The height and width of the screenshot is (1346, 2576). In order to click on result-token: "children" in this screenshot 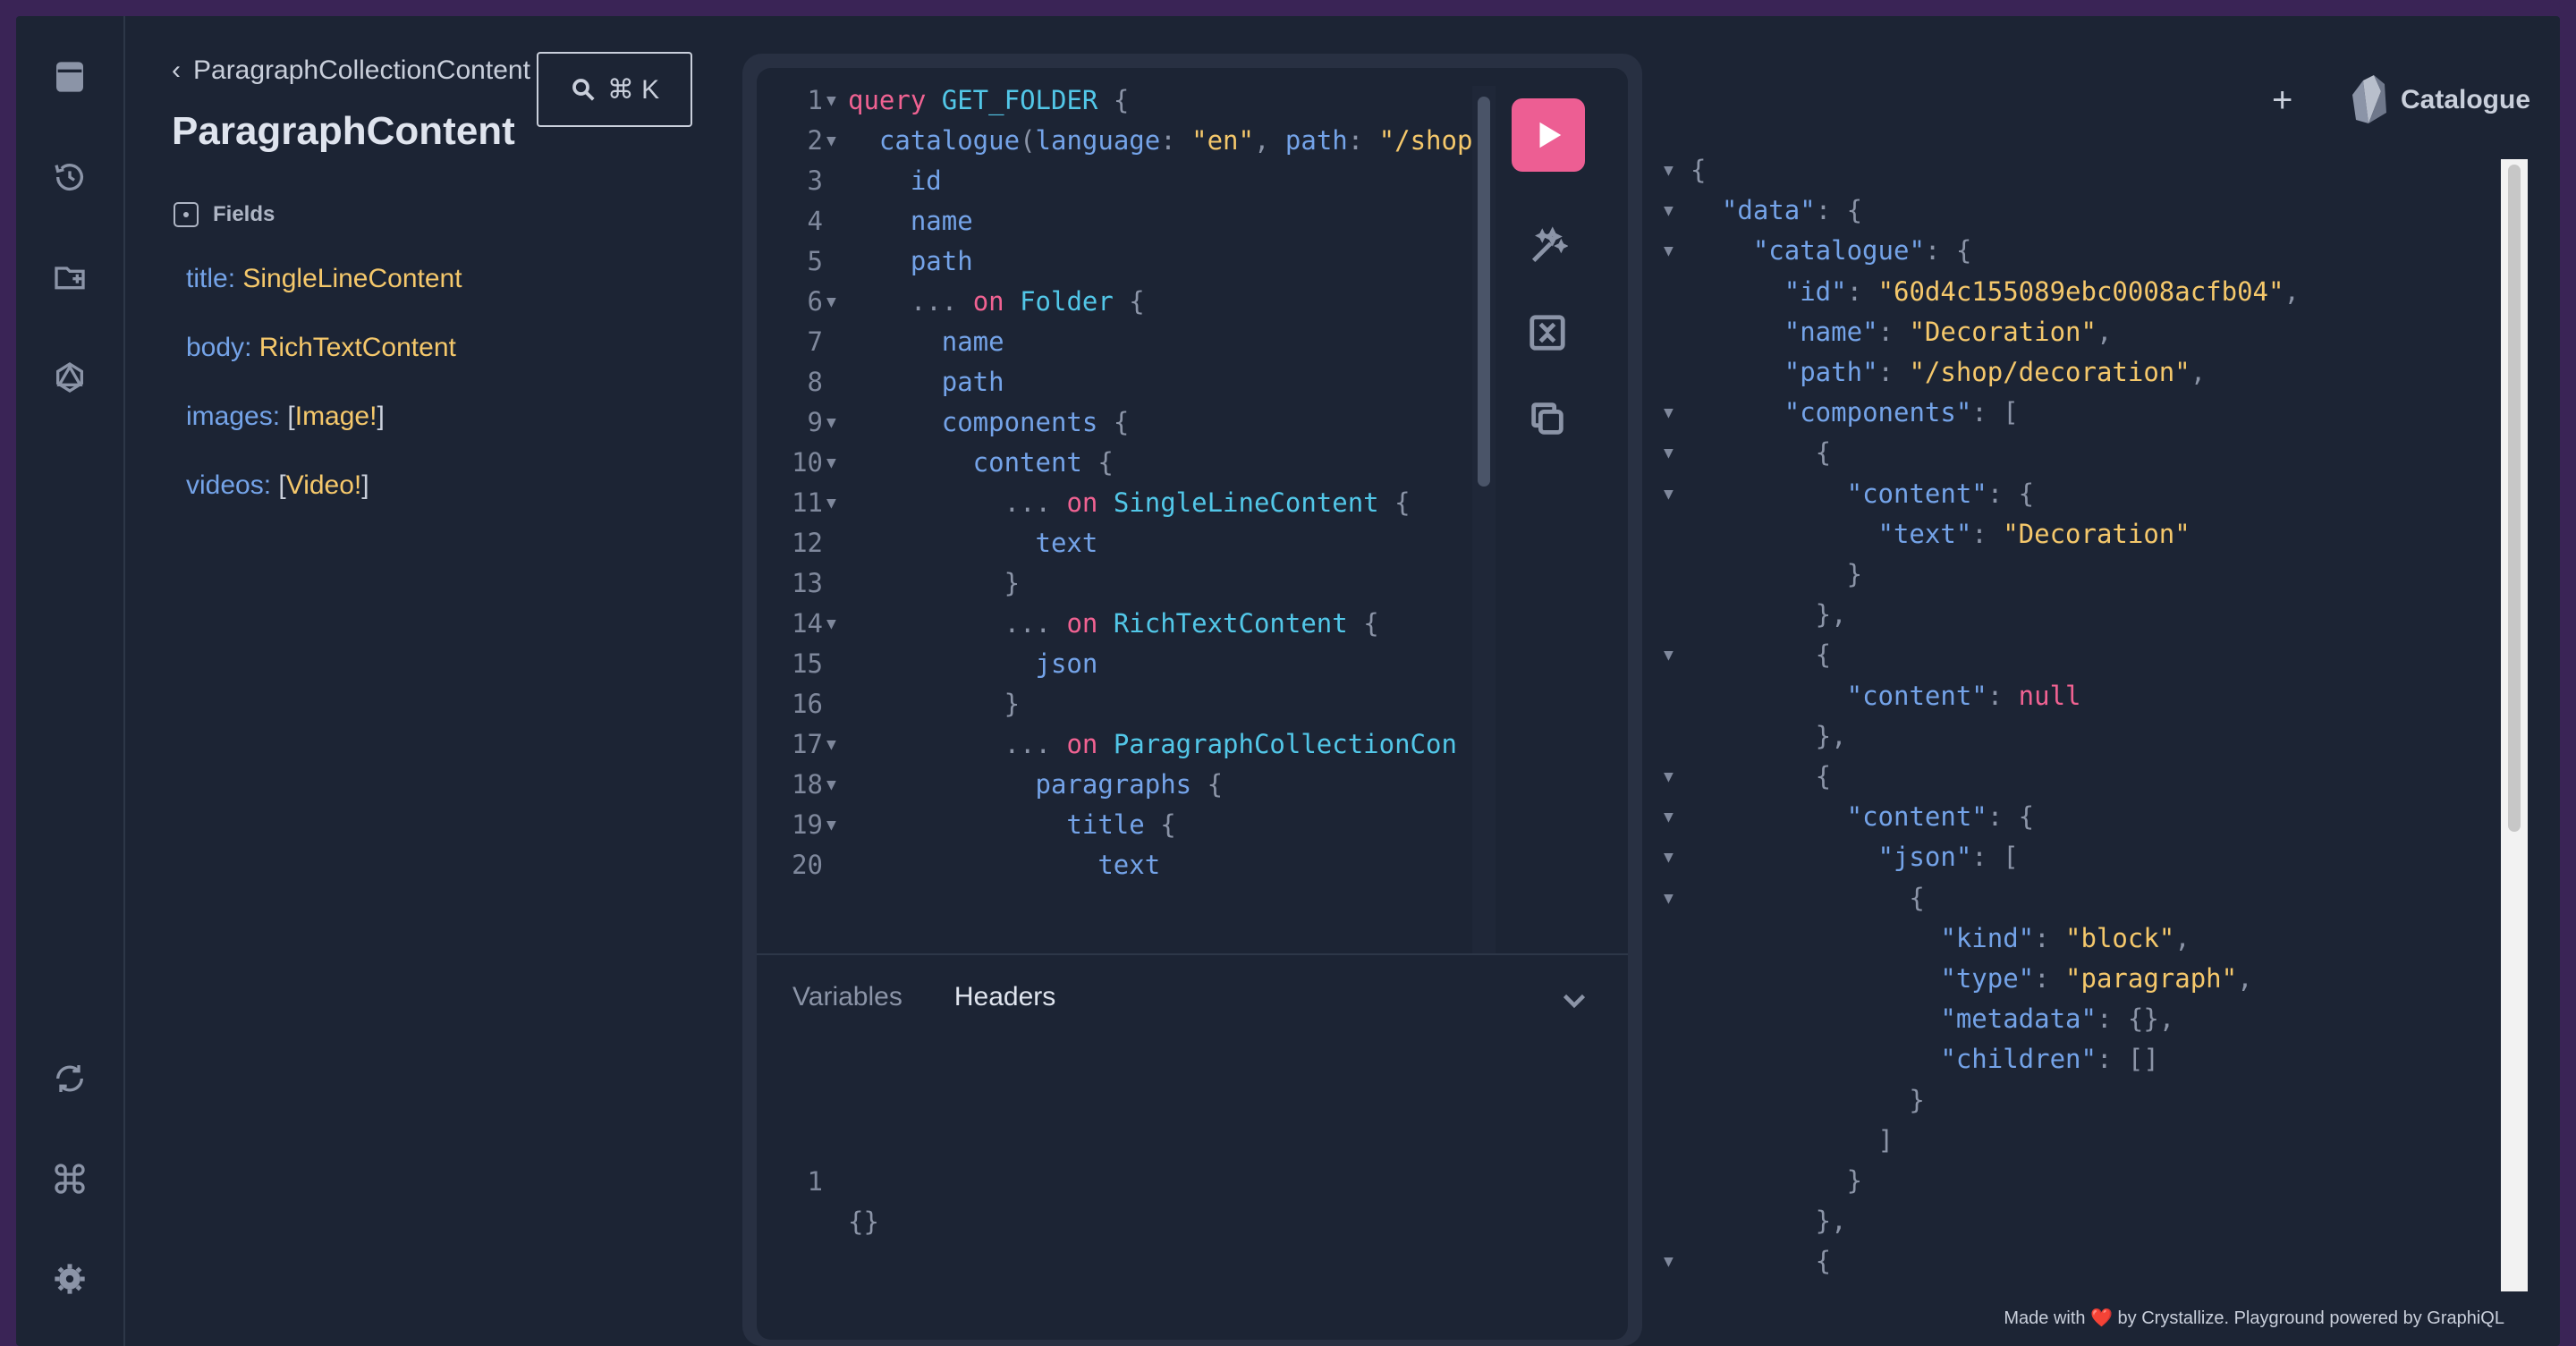, I will do `click(2018, 1059)`.